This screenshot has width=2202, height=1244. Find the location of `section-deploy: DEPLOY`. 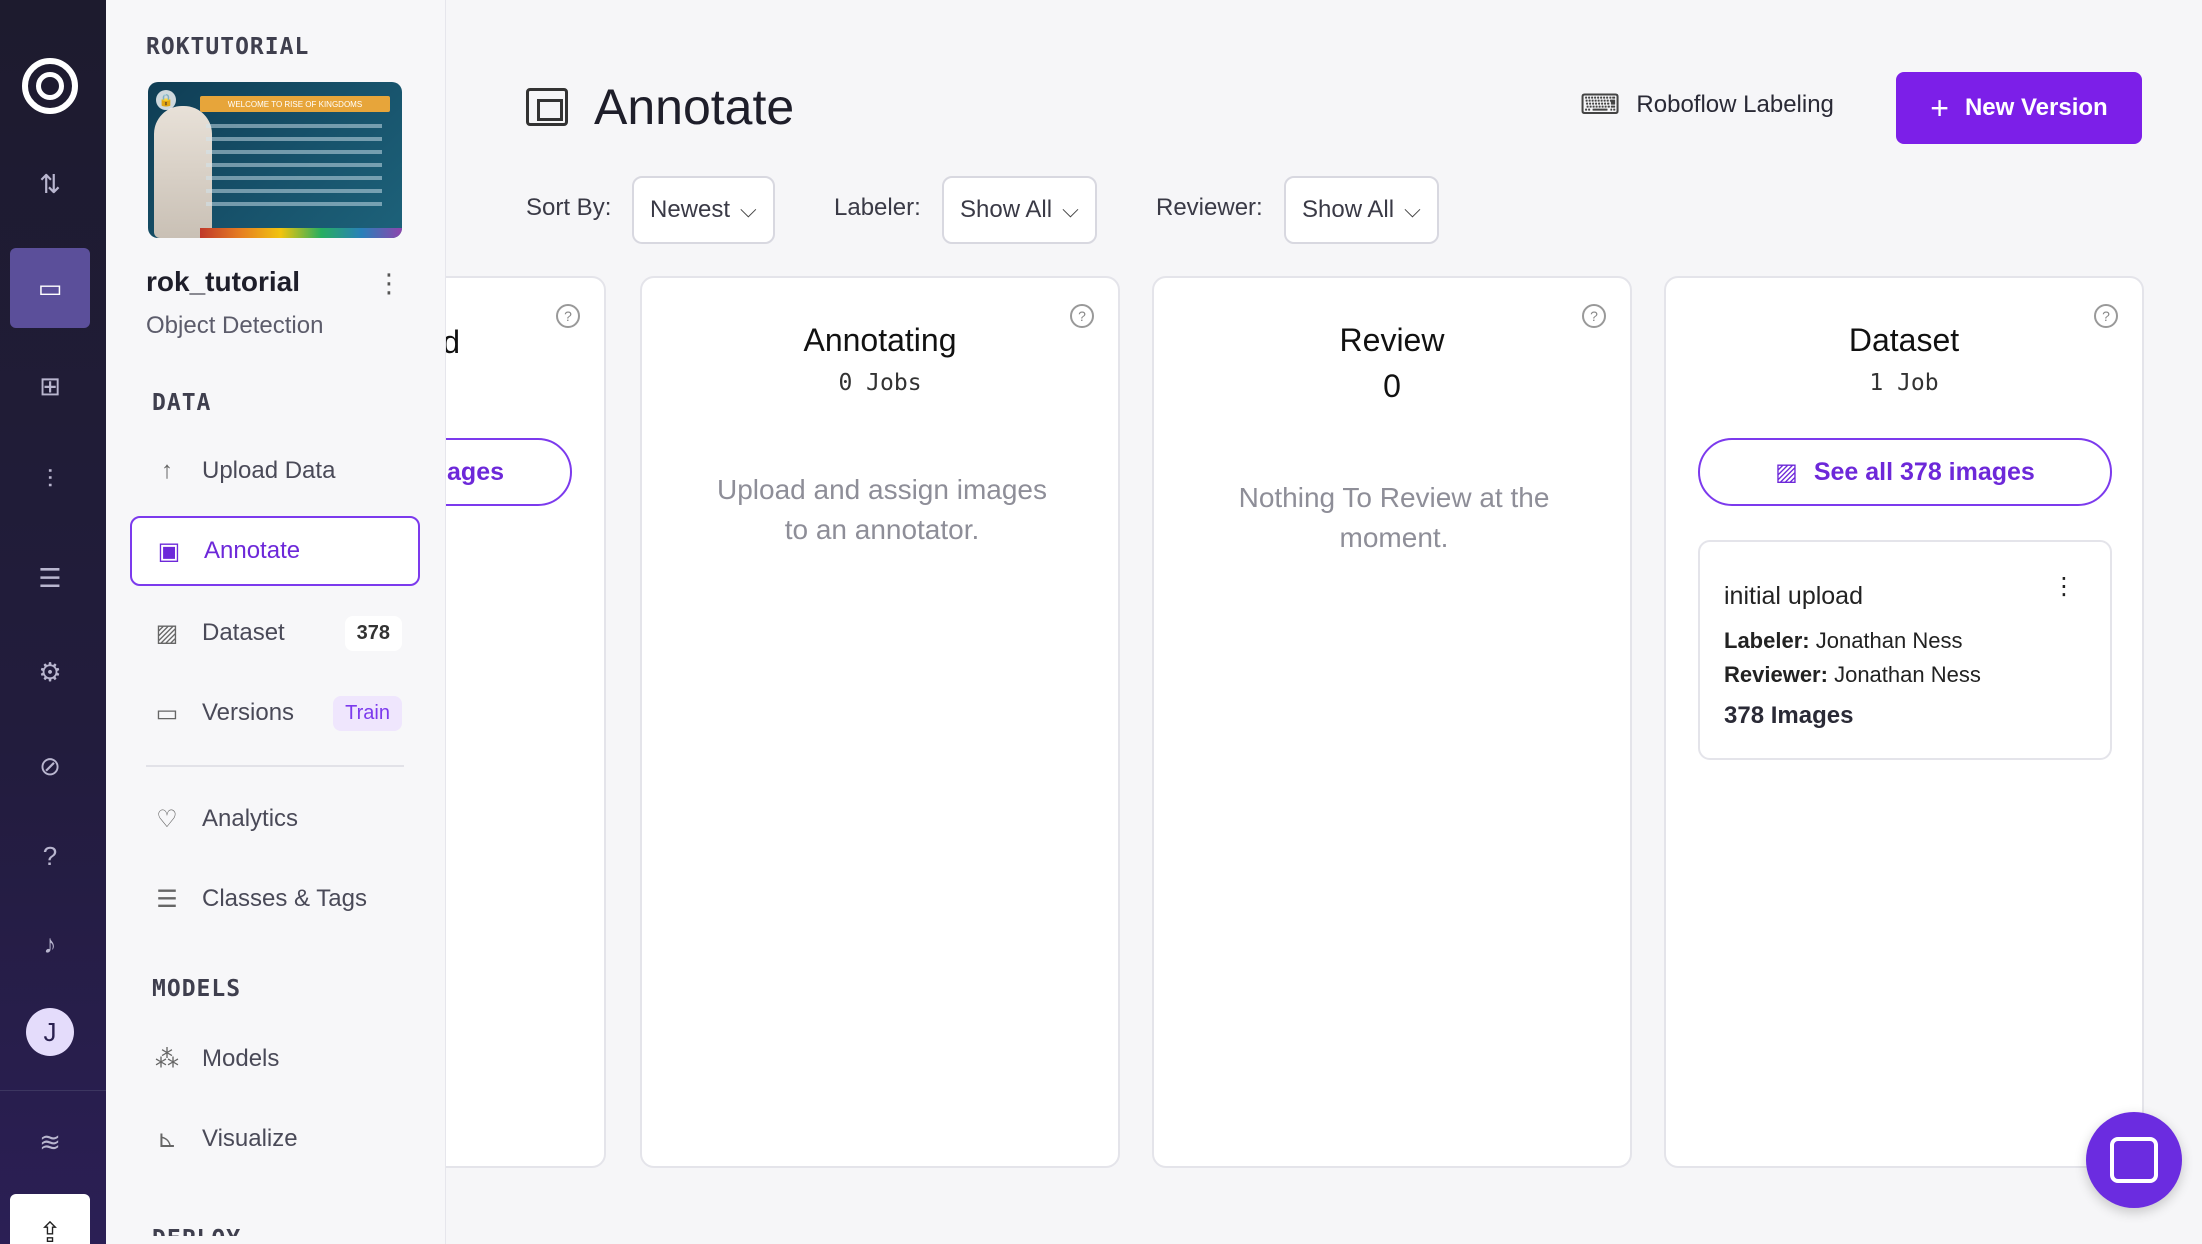

section-deploy: DEPLOY is located at coordinates (196, 1231).